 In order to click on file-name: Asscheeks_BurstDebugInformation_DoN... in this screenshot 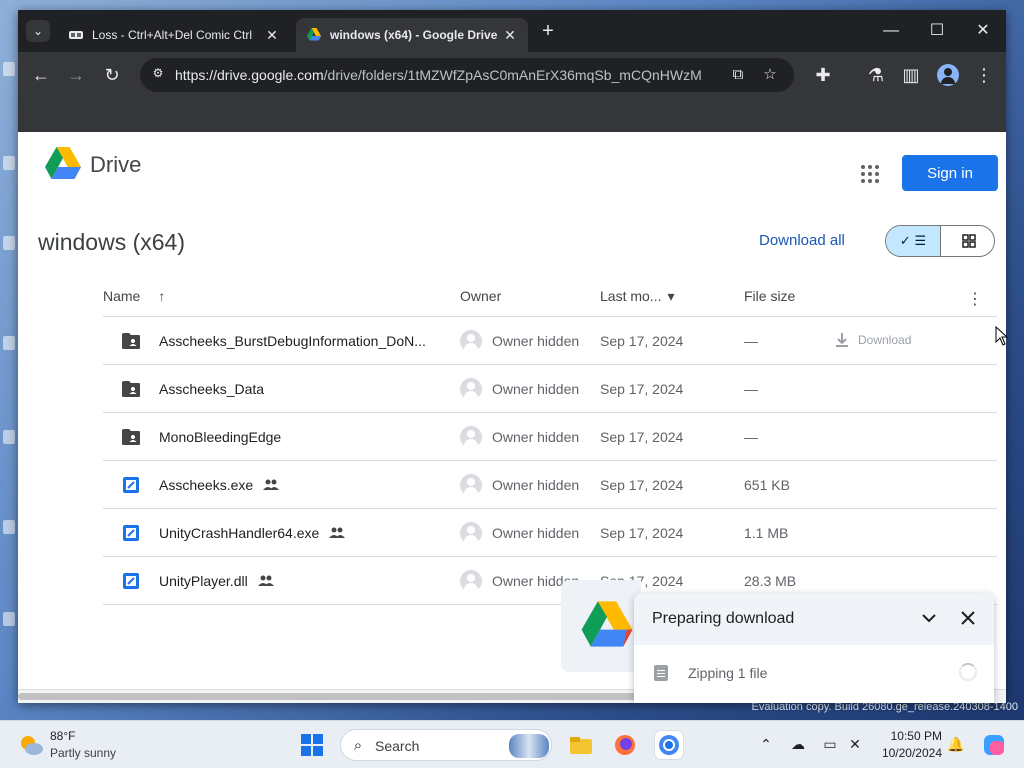, I will do `click(292, 341)`.